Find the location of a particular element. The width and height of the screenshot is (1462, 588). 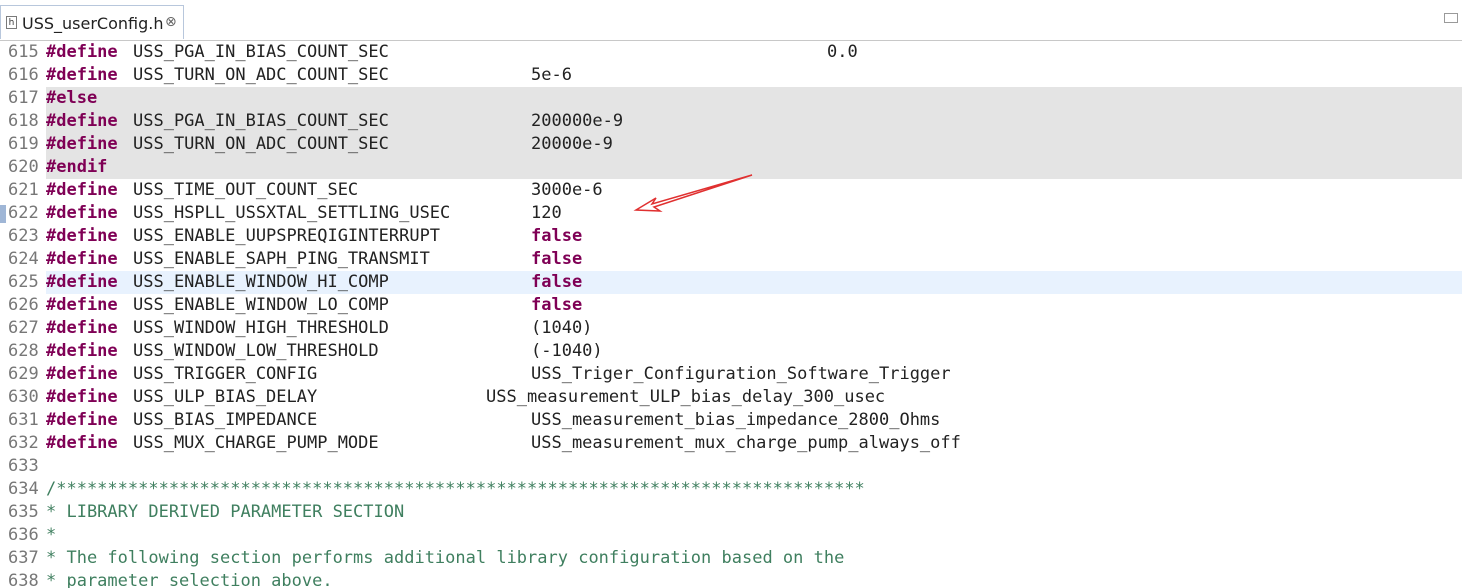

macro-value: 0.0 is located at coordinates (842, 52).